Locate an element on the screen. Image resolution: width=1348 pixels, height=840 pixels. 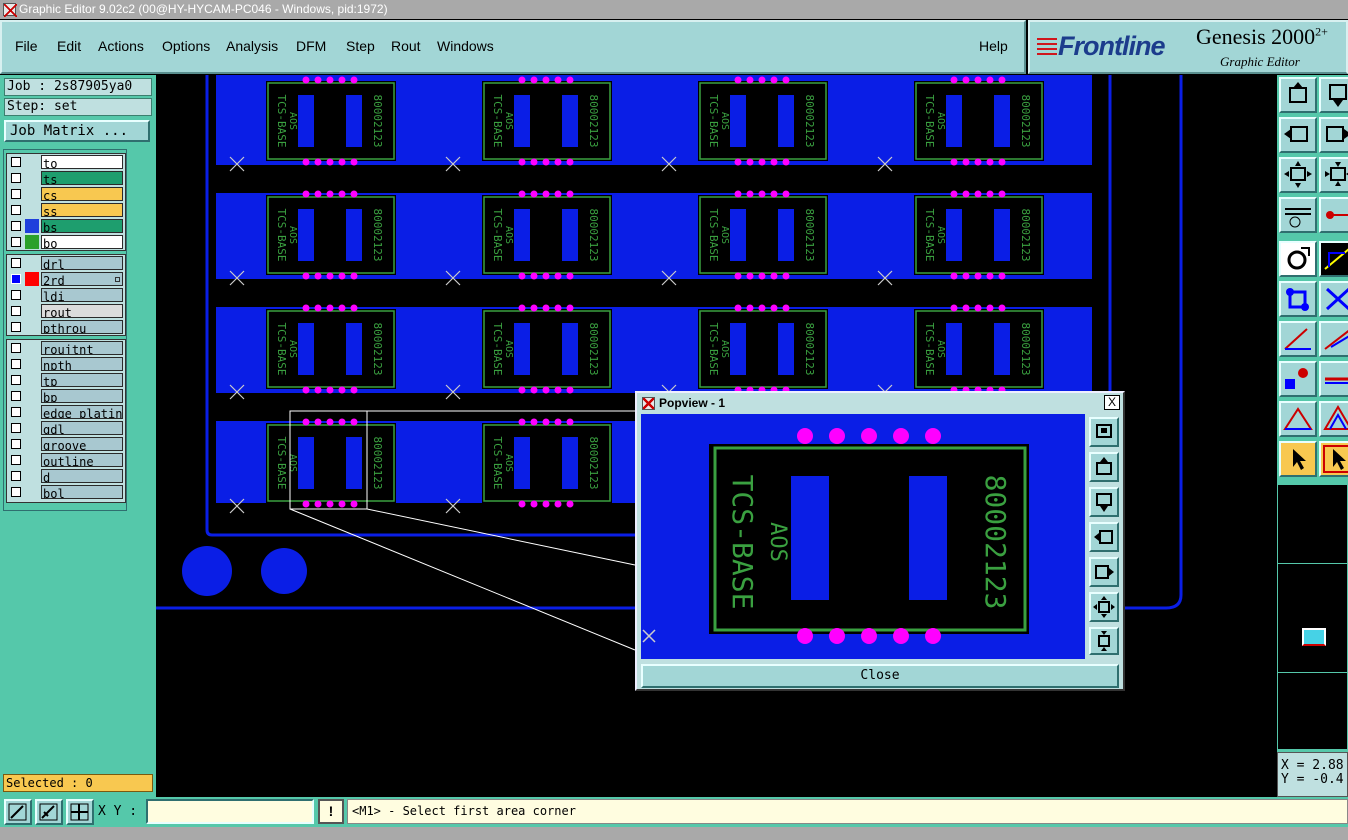
layer-name: ldi is located at coordinates (82, 295).